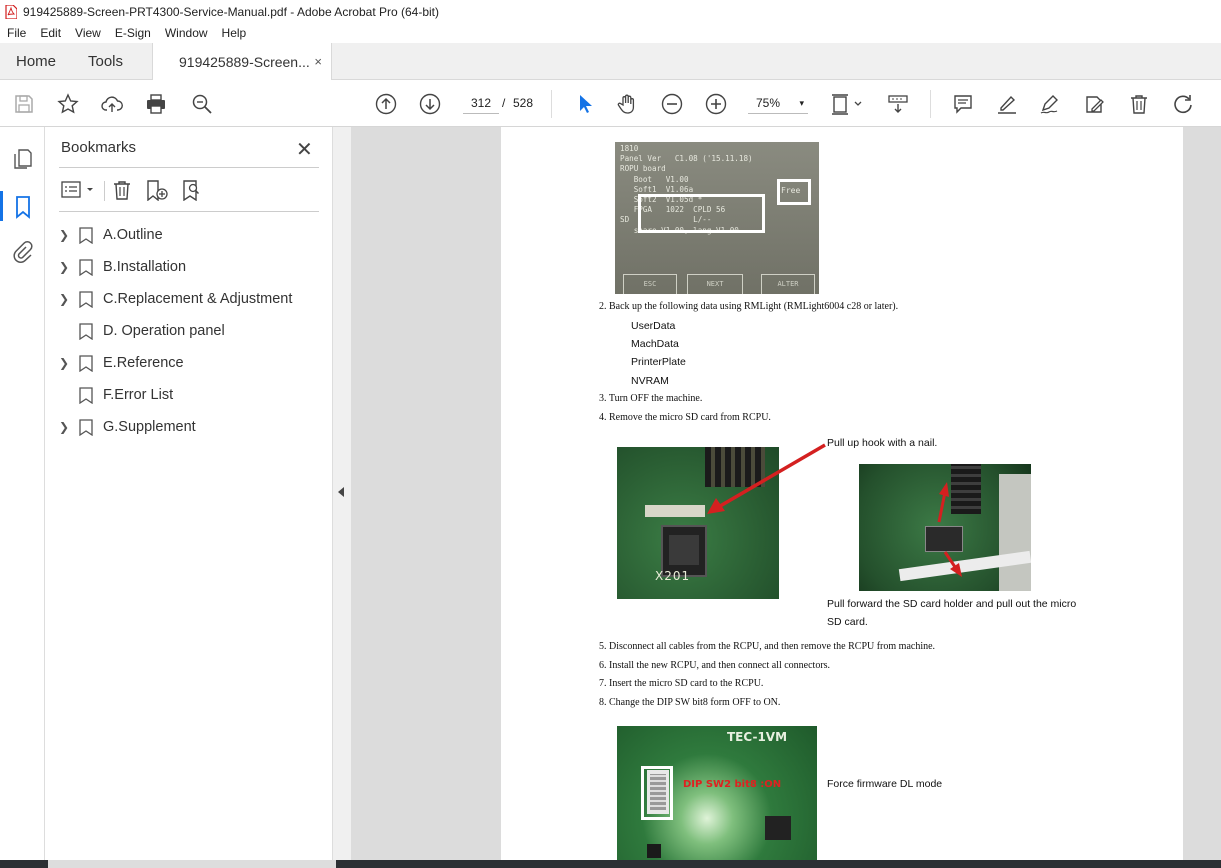 The width and height of the screenshot is (1221, 868). What do you see at coordinates (1139, 104) in the screenshot?
I see `delete-icon` at bounding box center [1139, 104].